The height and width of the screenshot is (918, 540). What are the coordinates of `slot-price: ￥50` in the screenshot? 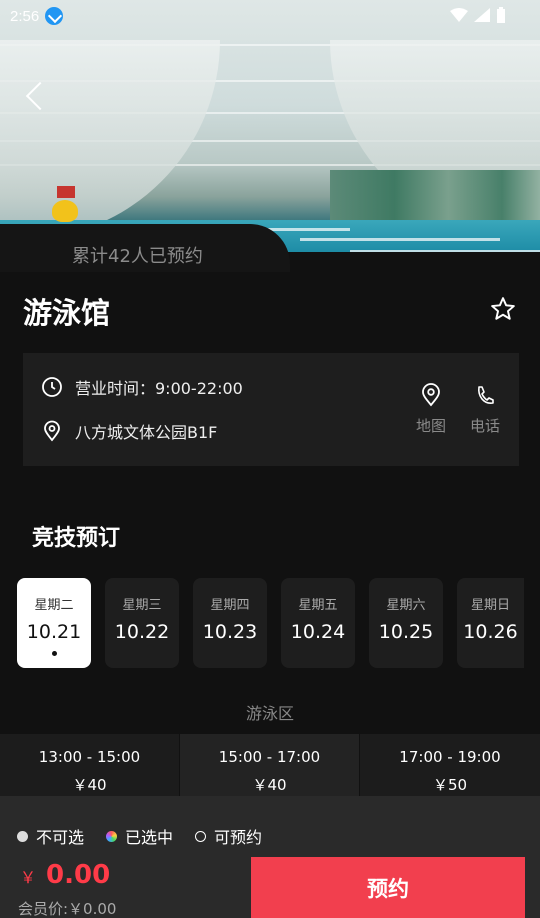 It's located at (450, 785).